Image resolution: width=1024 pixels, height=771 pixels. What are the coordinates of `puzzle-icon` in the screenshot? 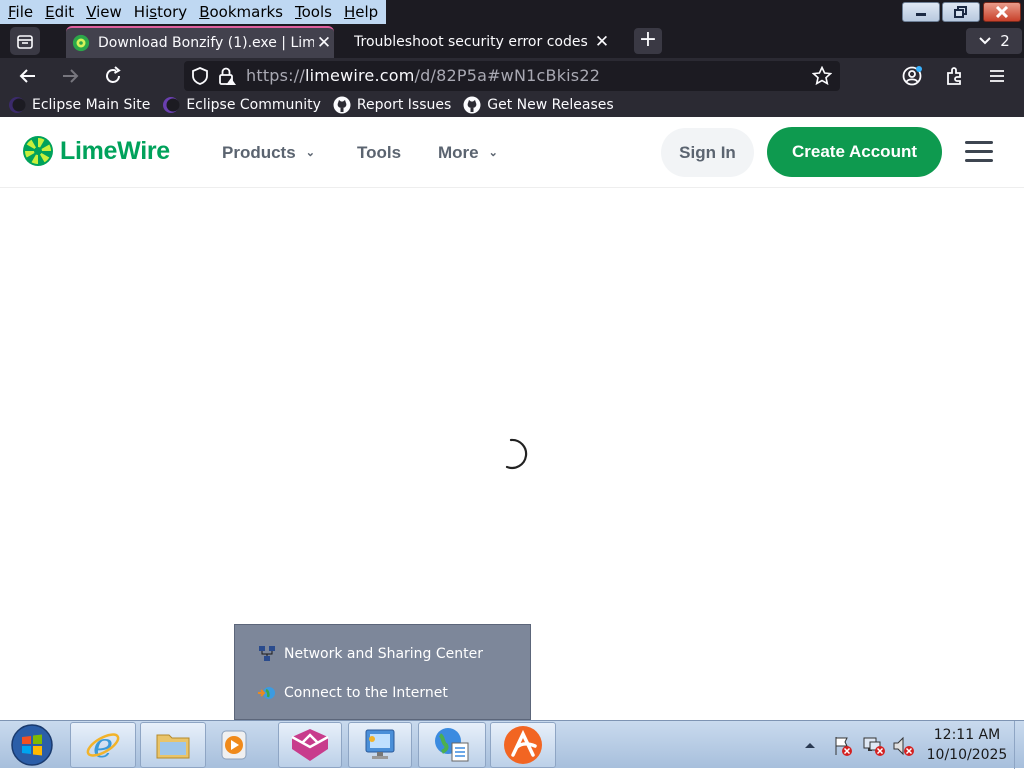 It's located at (954, 76).